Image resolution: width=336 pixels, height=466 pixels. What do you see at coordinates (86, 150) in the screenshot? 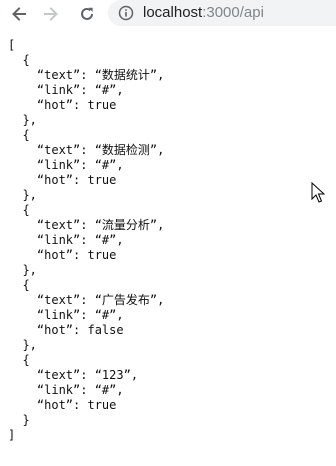
I see `json-line: “text”: “数据检测”,` at bounding box center [86, 150].